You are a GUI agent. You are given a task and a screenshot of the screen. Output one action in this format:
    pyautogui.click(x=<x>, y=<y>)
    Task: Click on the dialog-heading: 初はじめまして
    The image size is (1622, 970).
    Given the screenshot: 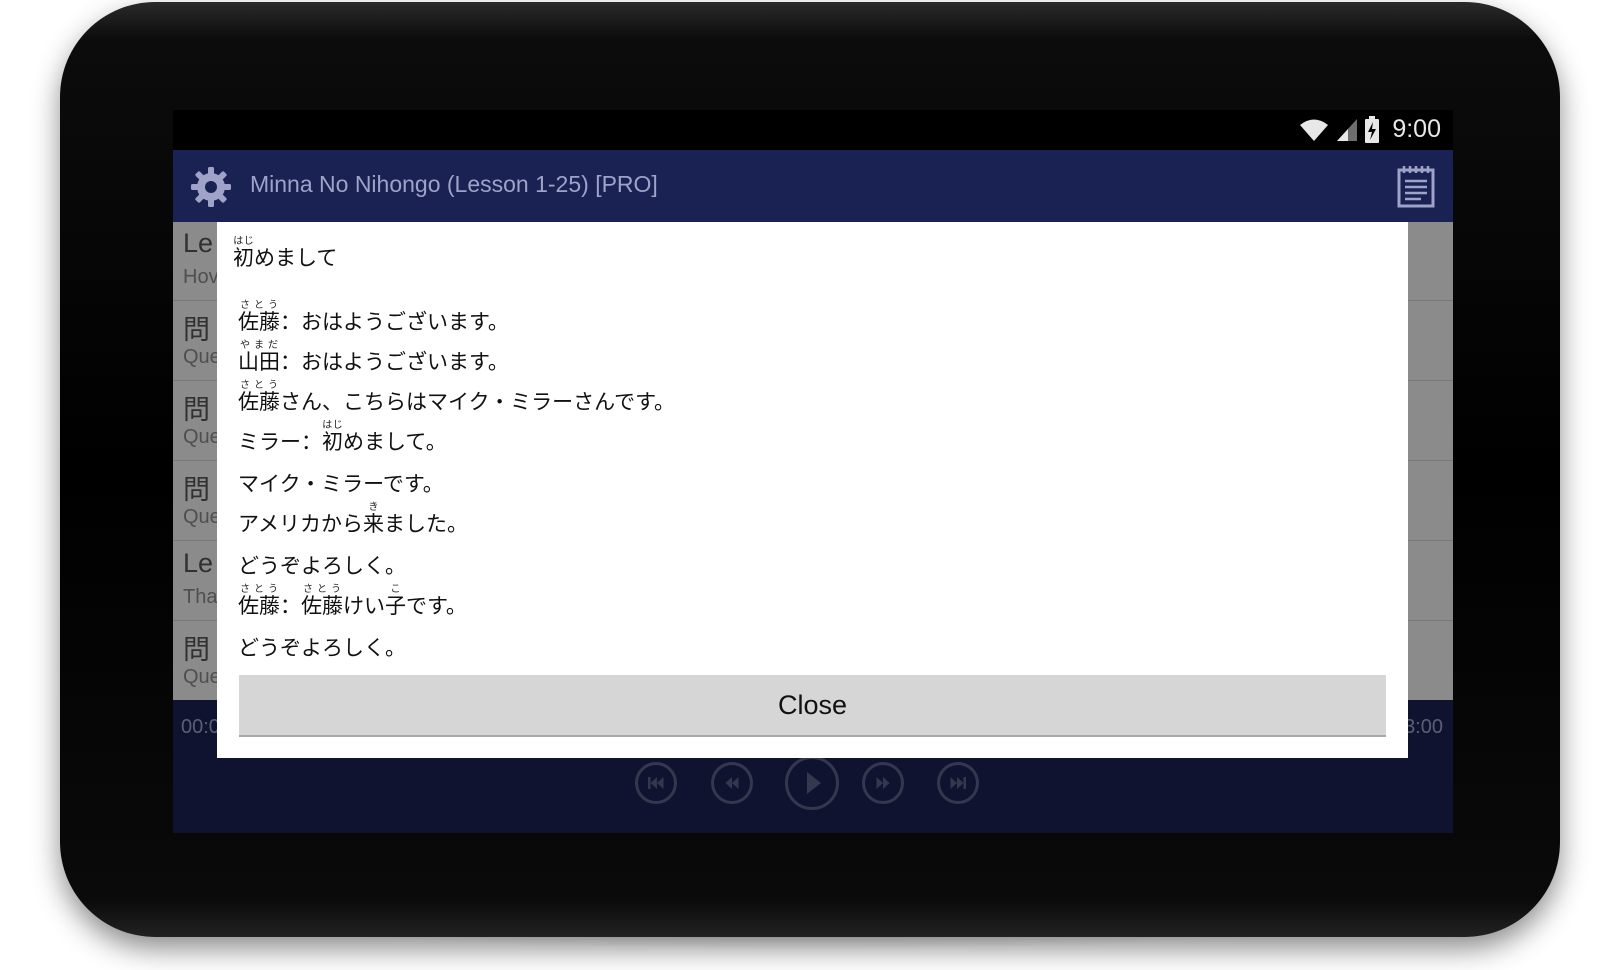 What is the action you would take?
    pyautogui.click(x=285, y=253)
    